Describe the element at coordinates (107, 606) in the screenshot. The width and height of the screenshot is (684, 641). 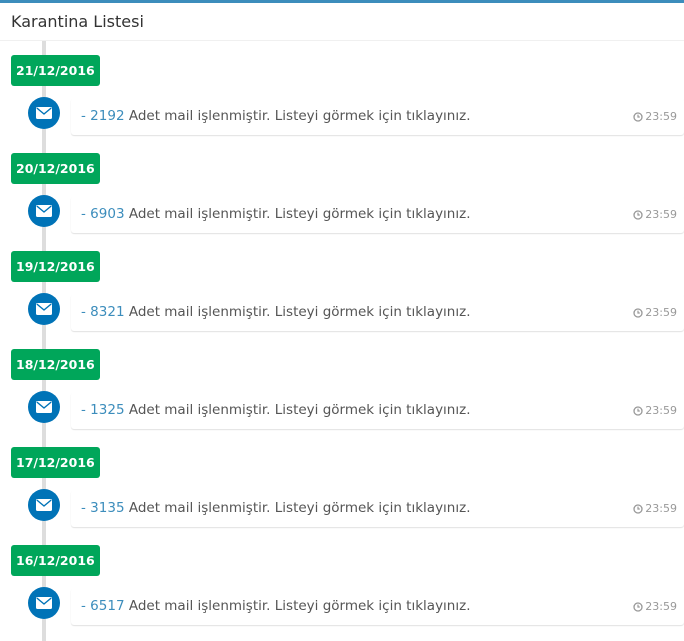
I see `mail-count: 6517` at that location.